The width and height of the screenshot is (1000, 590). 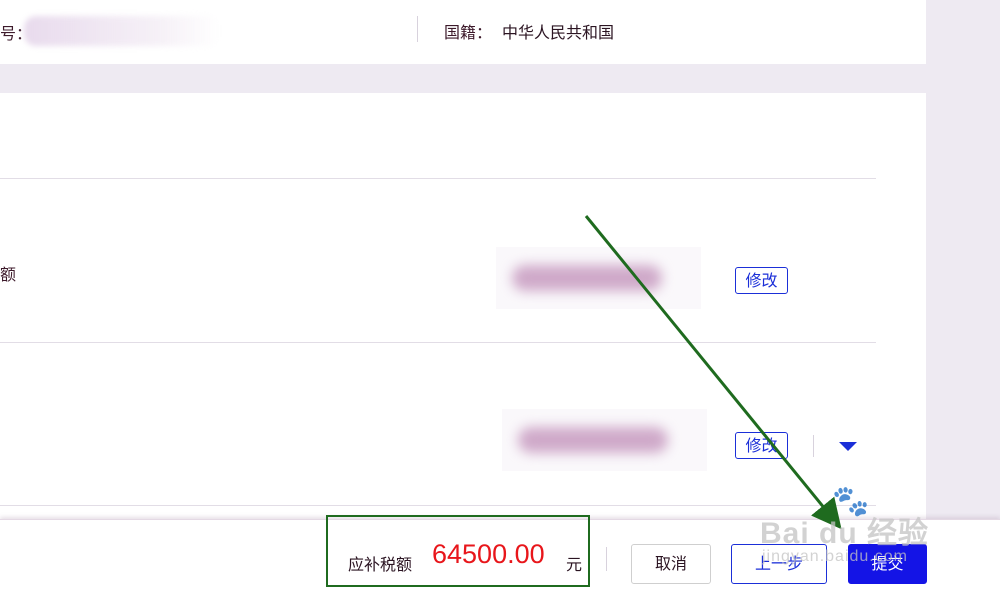 What do you see at coordinates (468, 32) in the screenshot?
I see `nationality-label: 国籍：` at bounding box center [468, 32].